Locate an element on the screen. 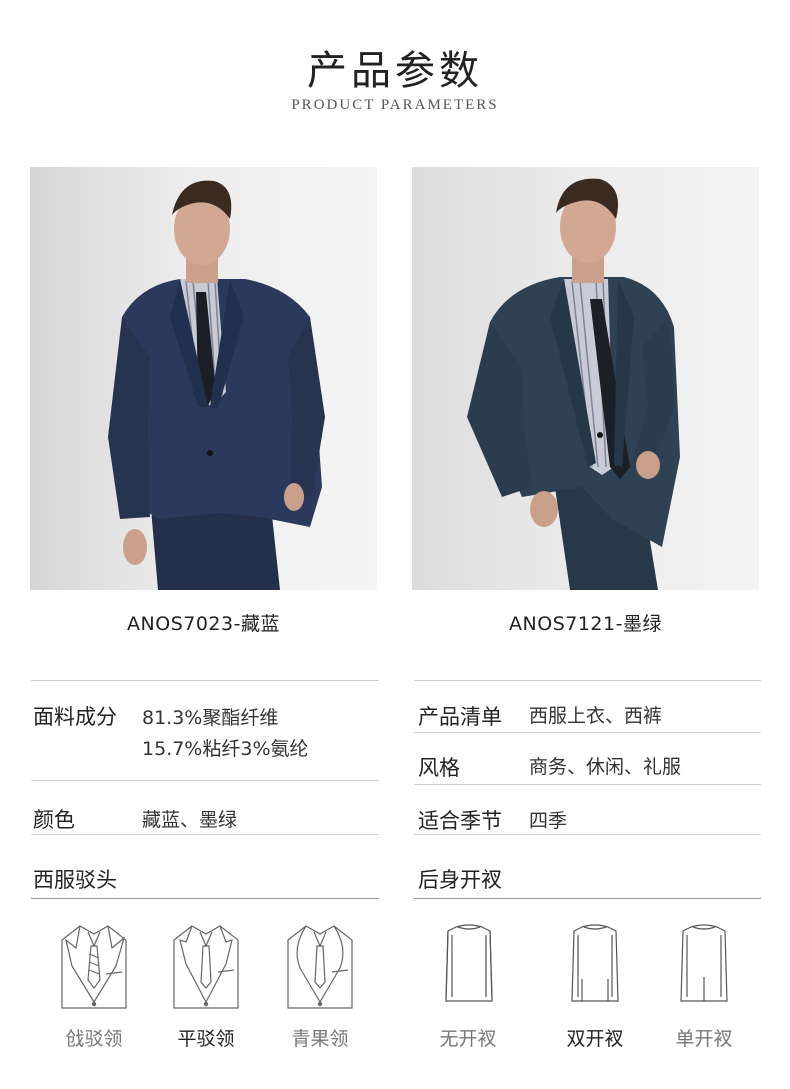 Image resolution: width=790 pixels, height=1089 pixels. vent-option-none: 无开衩 is located at coordinates (468, 1039).